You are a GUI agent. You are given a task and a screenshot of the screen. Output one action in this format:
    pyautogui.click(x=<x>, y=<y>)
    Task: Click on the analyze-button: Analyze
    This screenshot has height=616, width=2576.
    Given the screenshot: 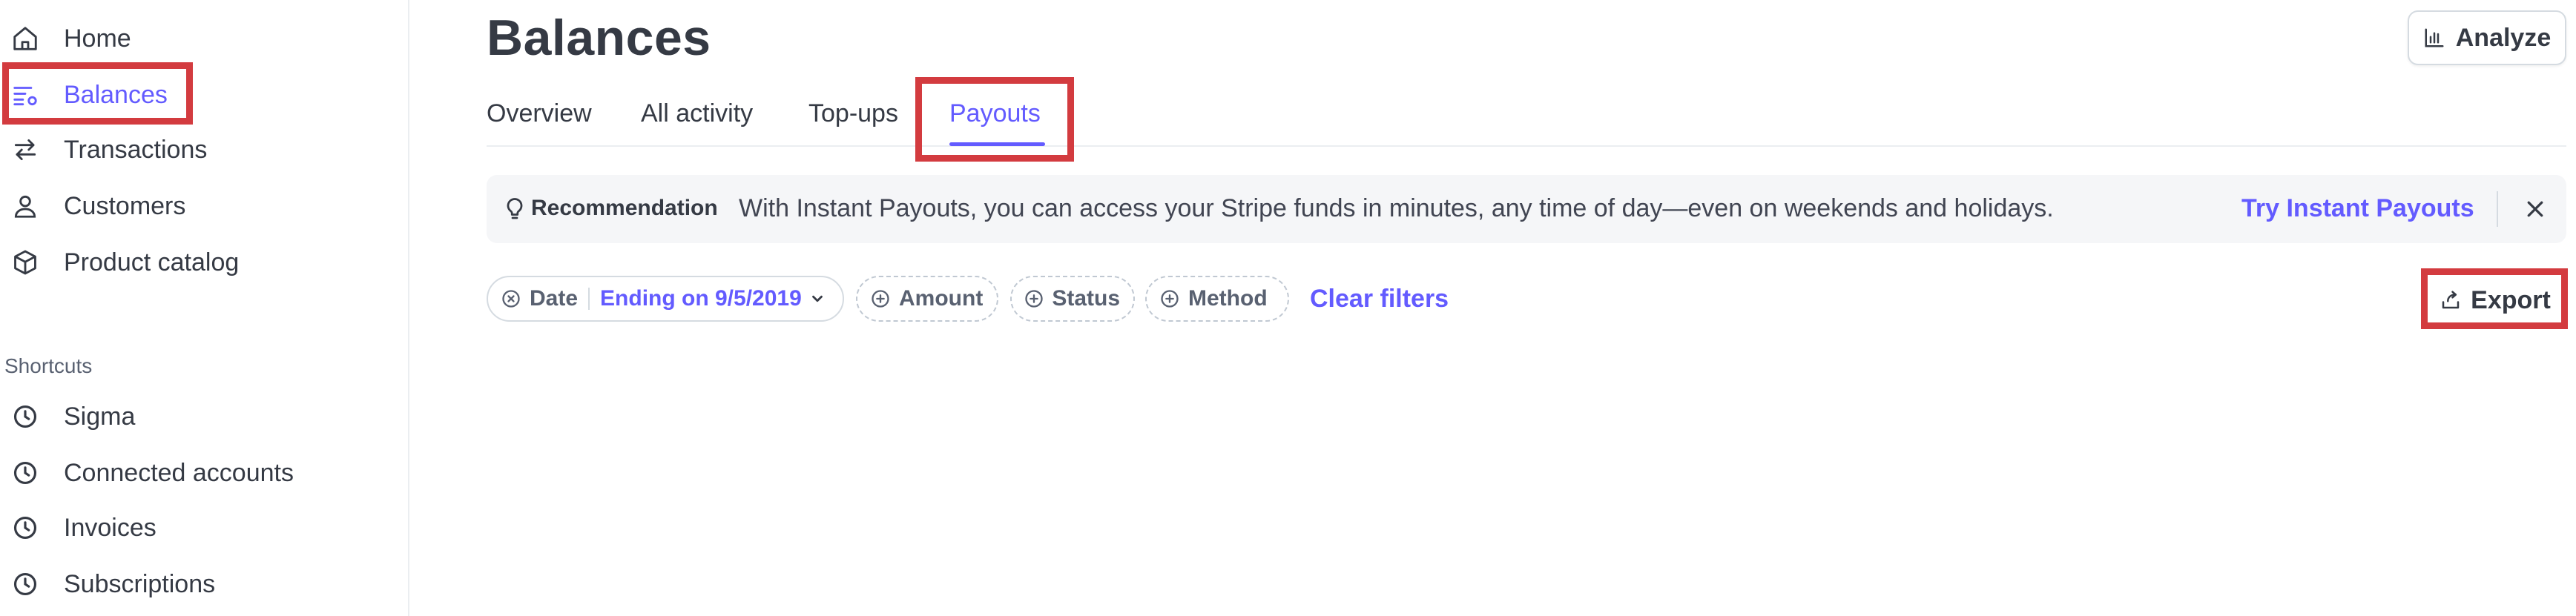 What is the action you would take?
    pyautogui.click(x=2487, y=37)
    